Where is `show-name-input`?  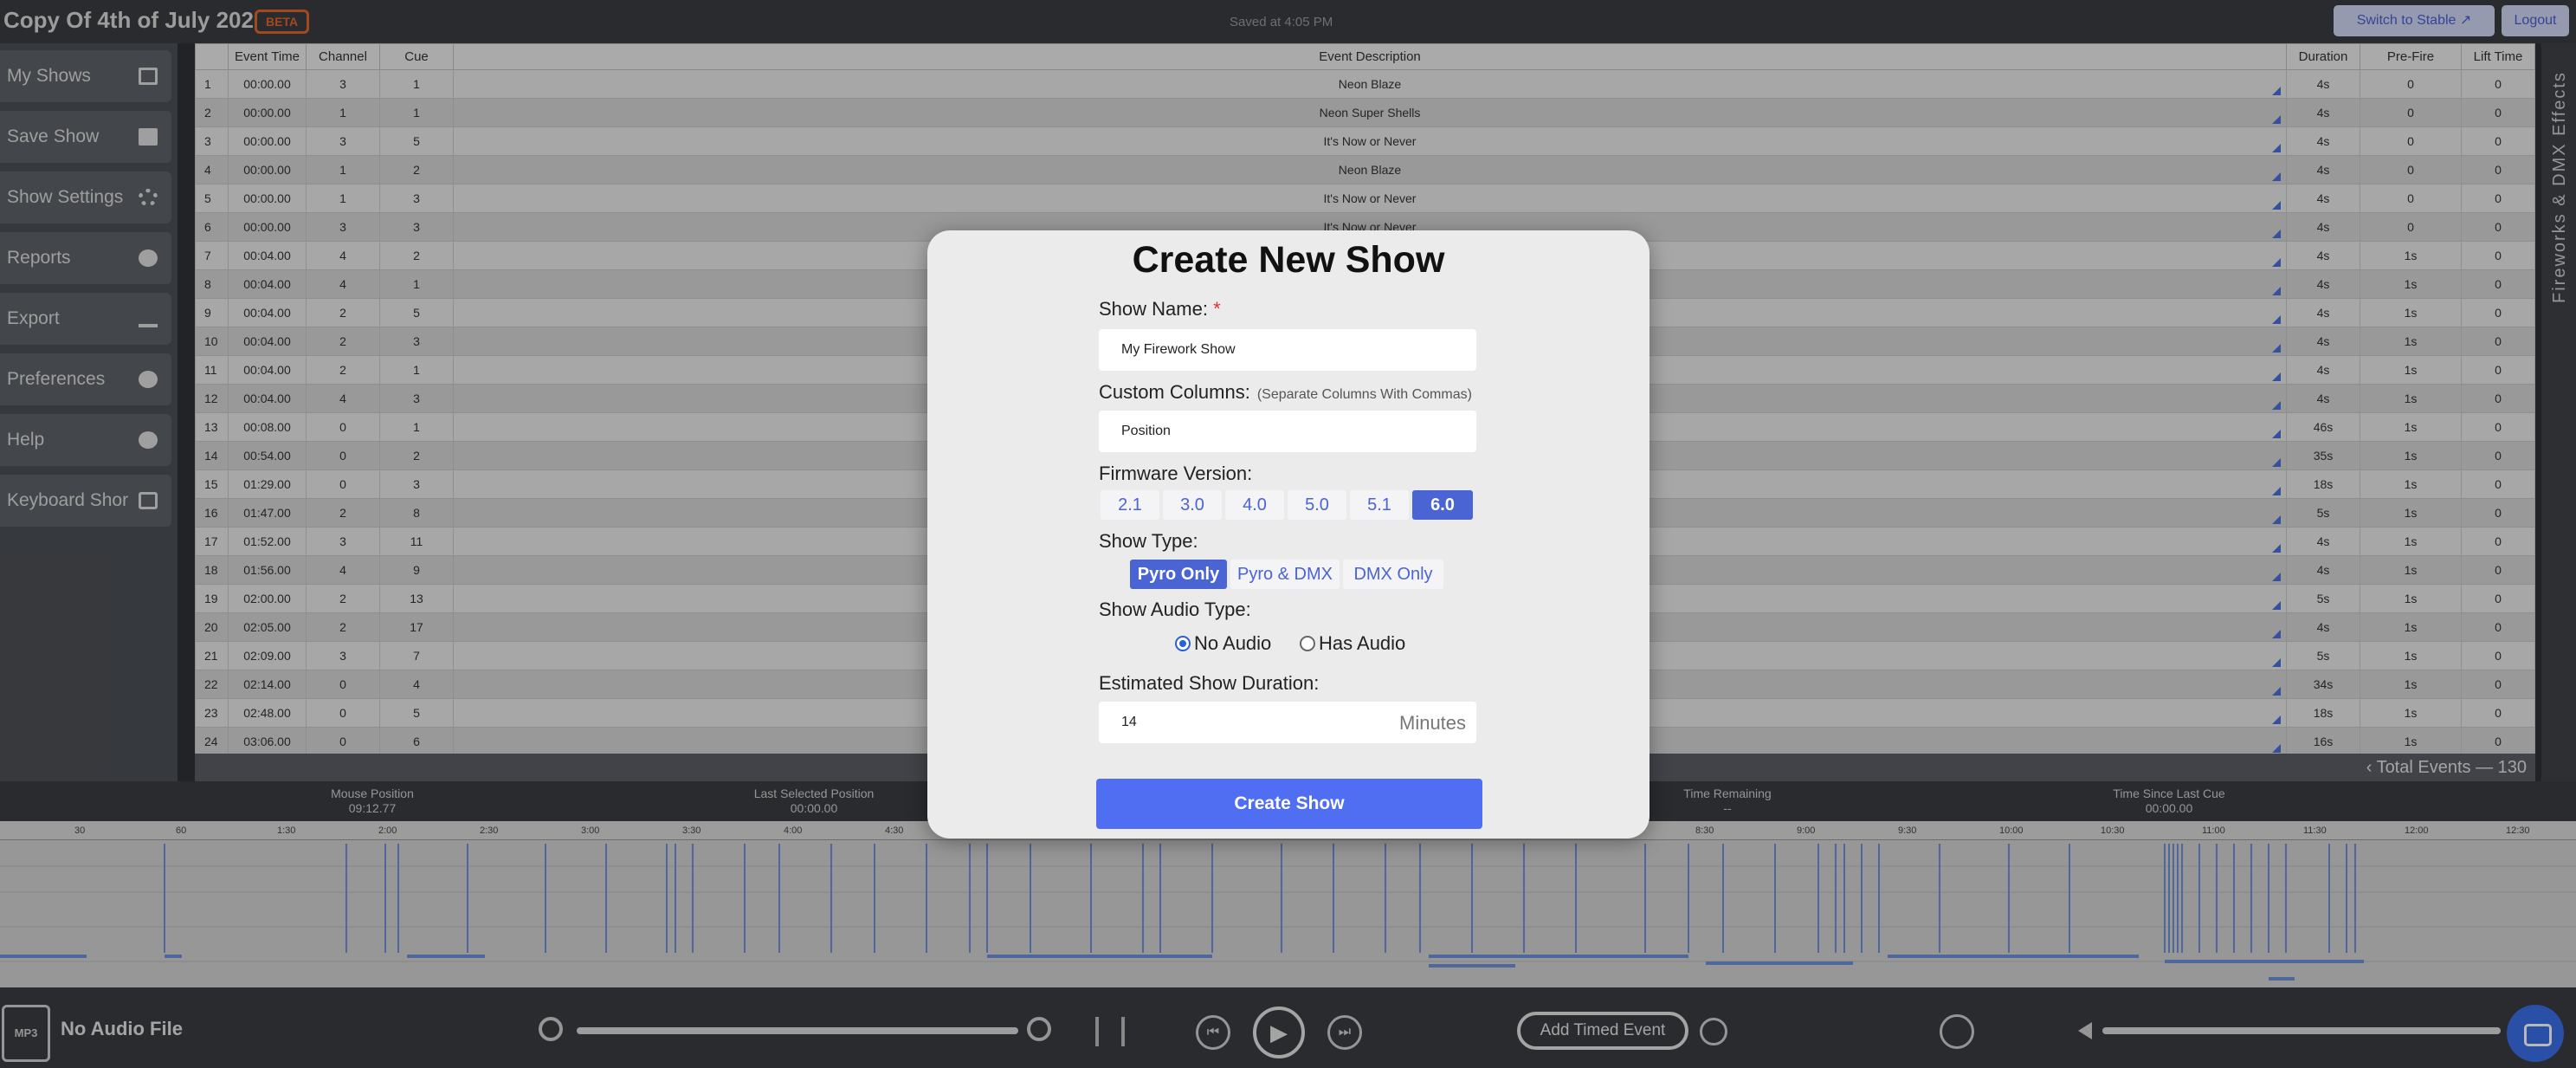
show-name-input is located at coordinates (1287, 350).